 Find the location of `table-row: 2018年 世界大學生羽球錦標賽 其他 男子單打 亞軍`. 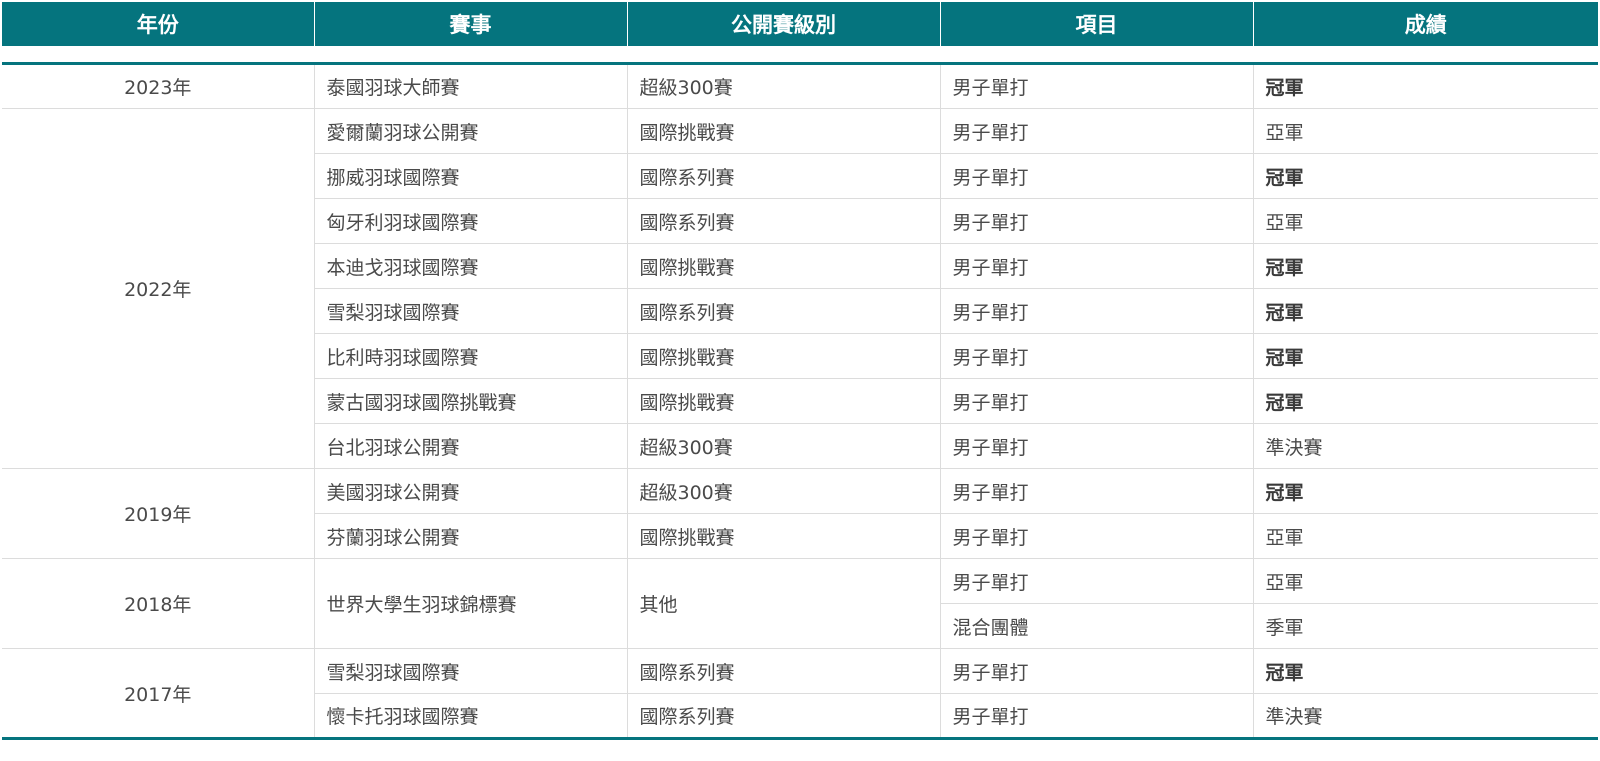

table-row: 2018年 世界大學生羽球錦標賽 其他 男子單打 亞軍 is located at coordinates (800, 603).